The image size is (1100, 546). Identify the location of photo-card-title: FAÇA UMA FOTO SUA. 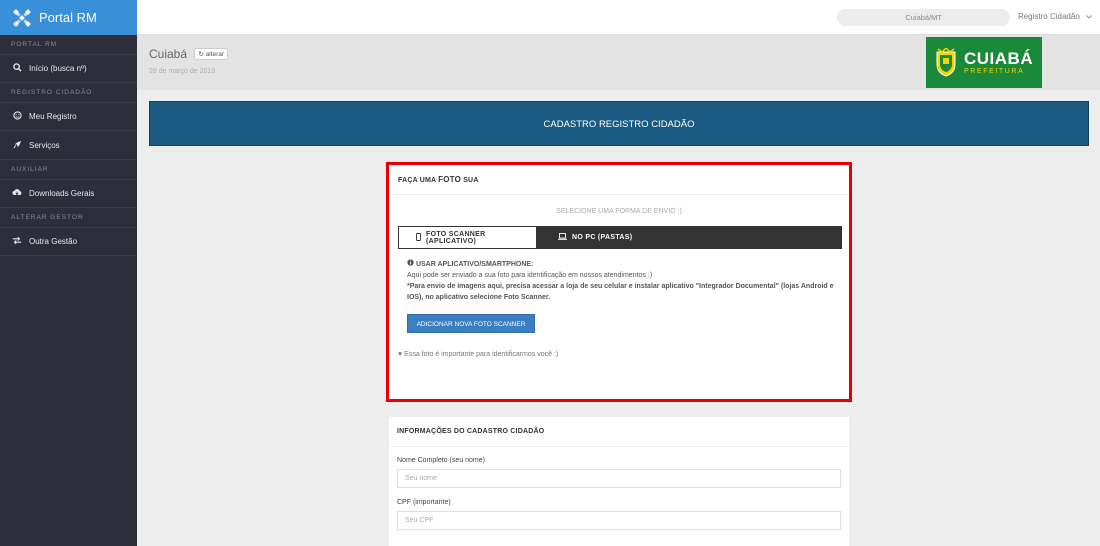
(619, 180).